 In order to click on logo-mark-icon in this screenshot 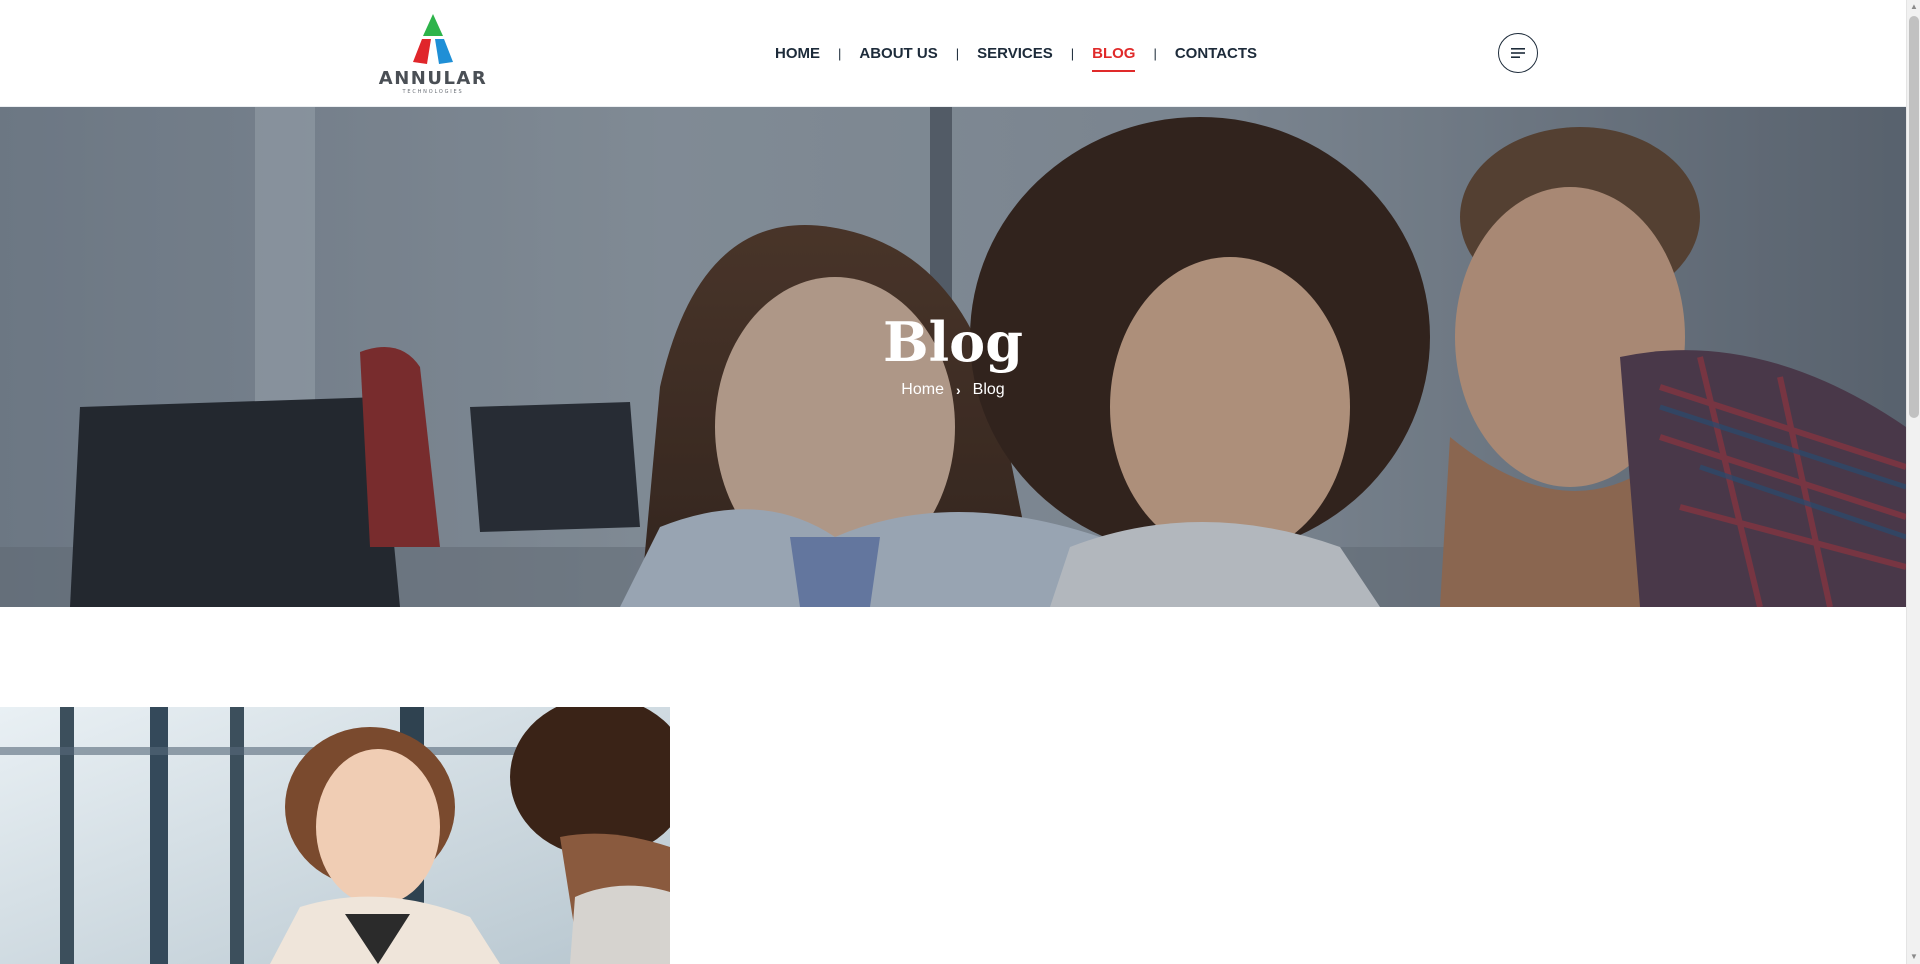, I will do `click(433, 39)`.